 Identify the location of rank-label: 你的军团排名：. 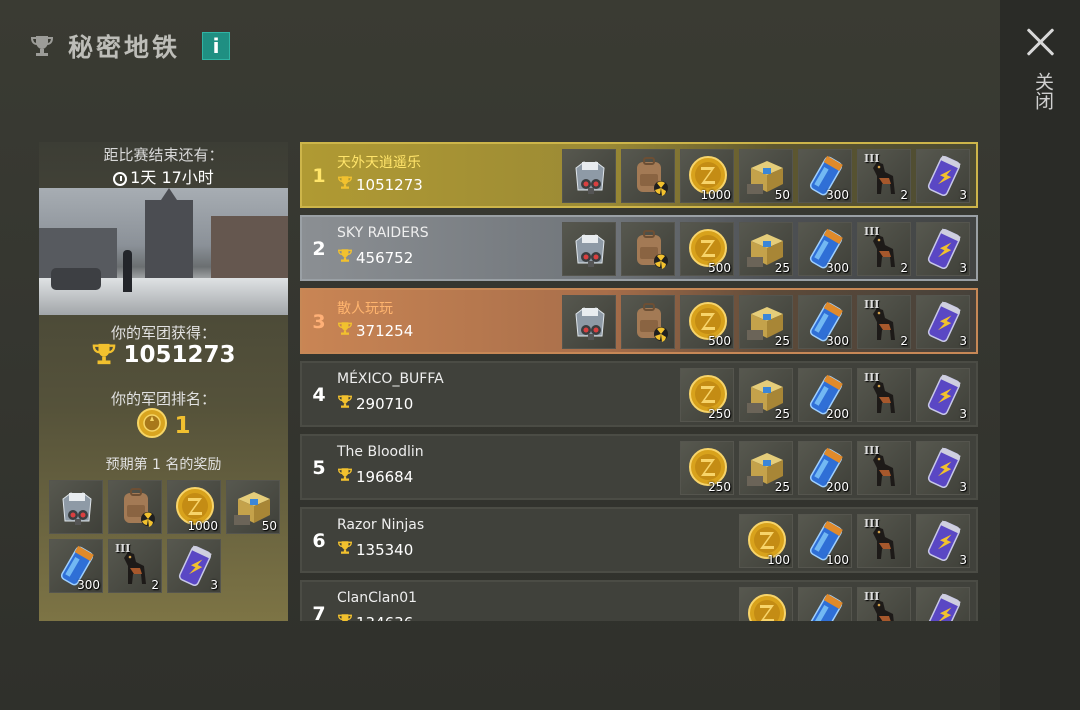
(163, 399).